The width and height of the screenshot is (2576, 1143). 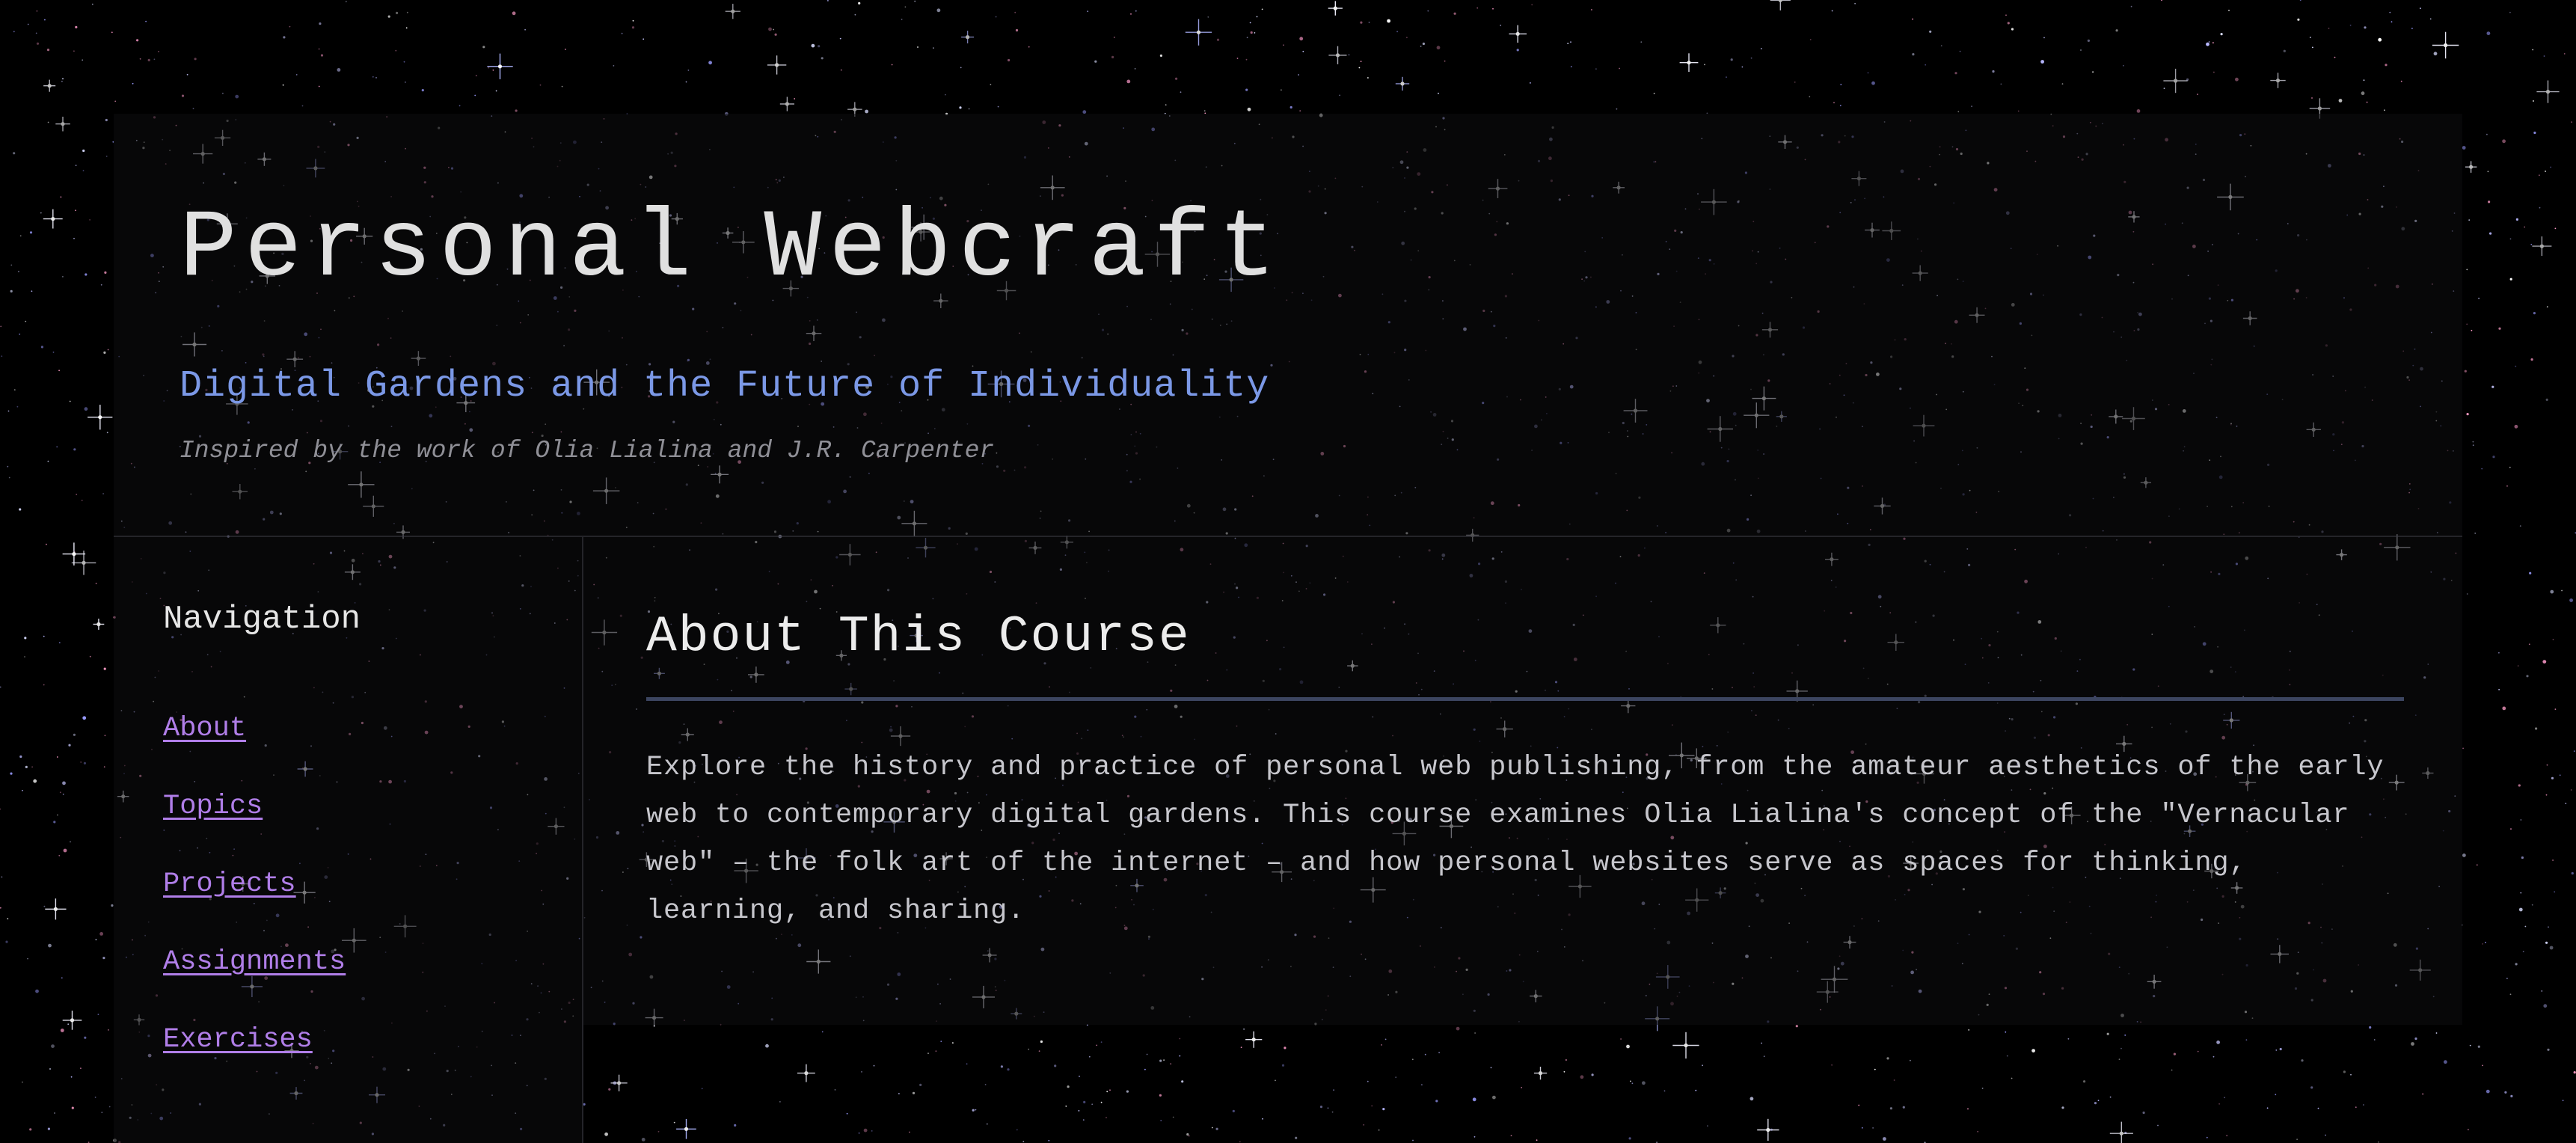 I want to click on section-title: About This Course, so click(x=918, y=637).